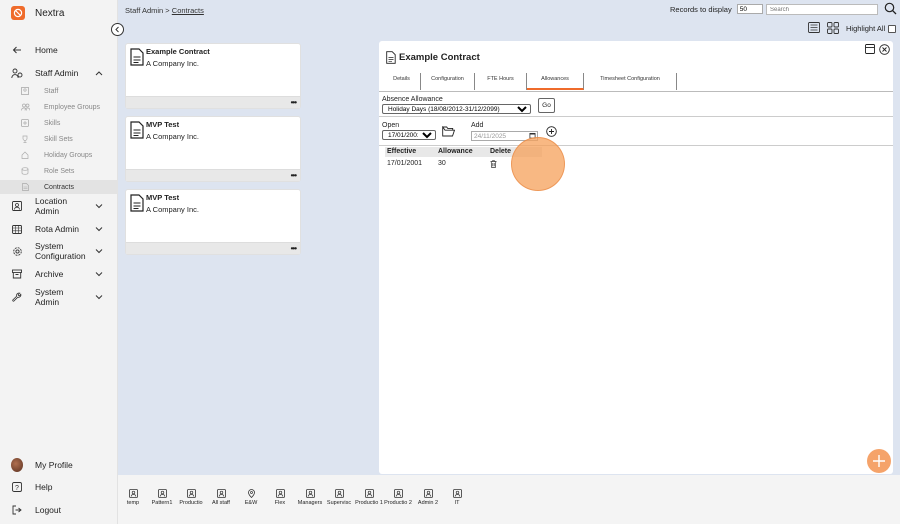 This screenshot has height=524, width=900. What do you see at coordinates (72, 107) in the screenshot?
I see `sidebar-item-label: Employee Groups` at bounding box center [72, 107].